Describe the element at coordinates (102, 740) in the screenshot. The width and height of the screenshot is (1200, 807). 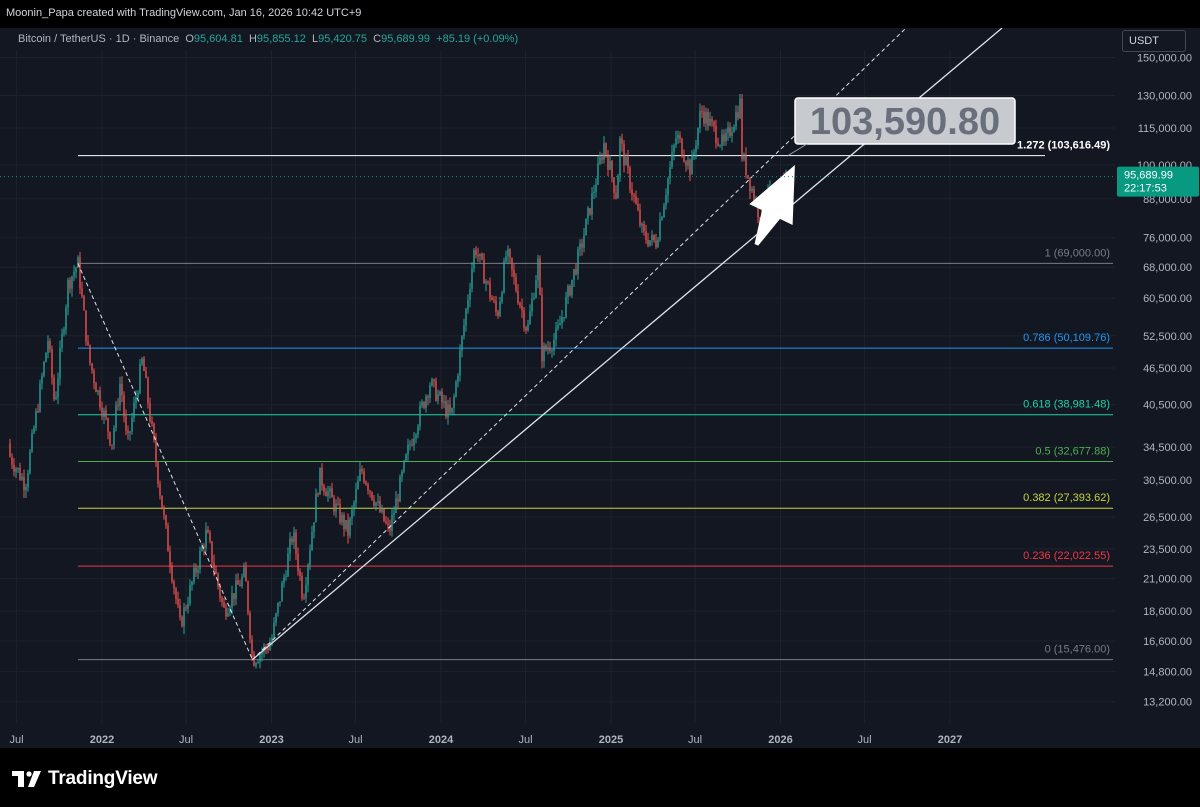
I see `x-tick-label: 2022` at that location.